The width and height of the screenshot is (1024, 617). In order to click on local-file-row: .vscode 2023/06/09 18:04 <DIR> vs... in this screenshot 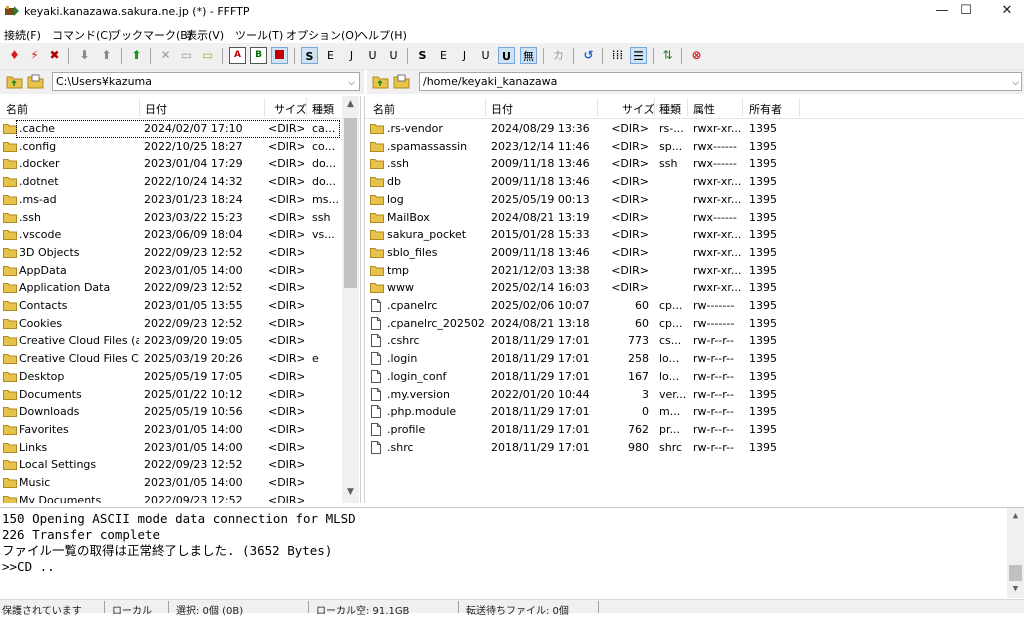, I will do `click(180, 235)`.